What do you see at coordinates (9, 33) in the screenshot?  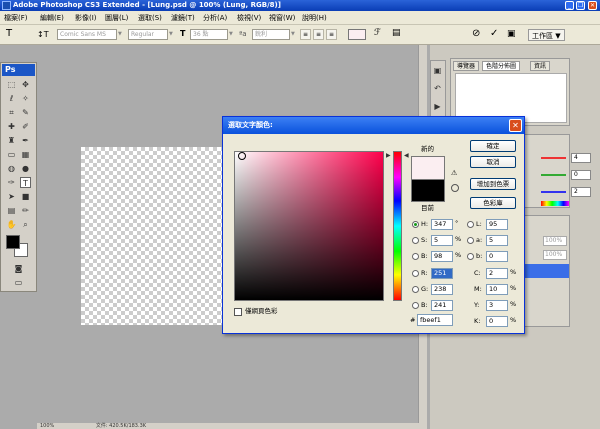 I see `text-tool-icon: T` at bounding box center [9, 33].